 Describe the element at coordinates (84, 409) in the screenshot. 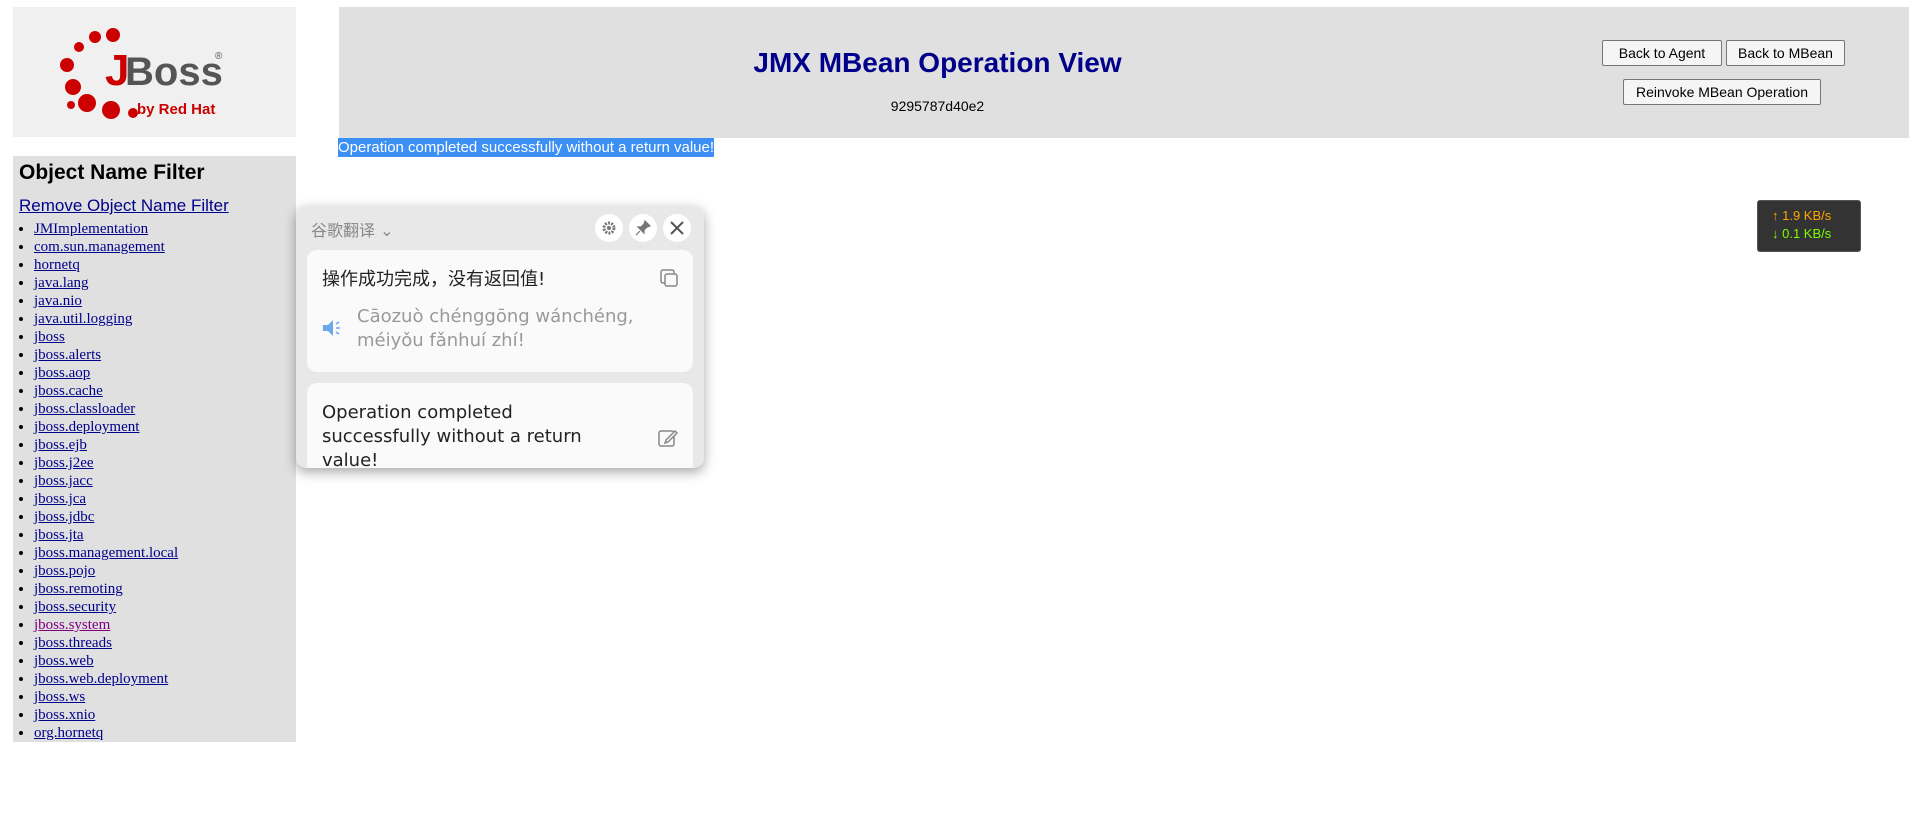

I see `domain-link: jboss.classloader` at that location.